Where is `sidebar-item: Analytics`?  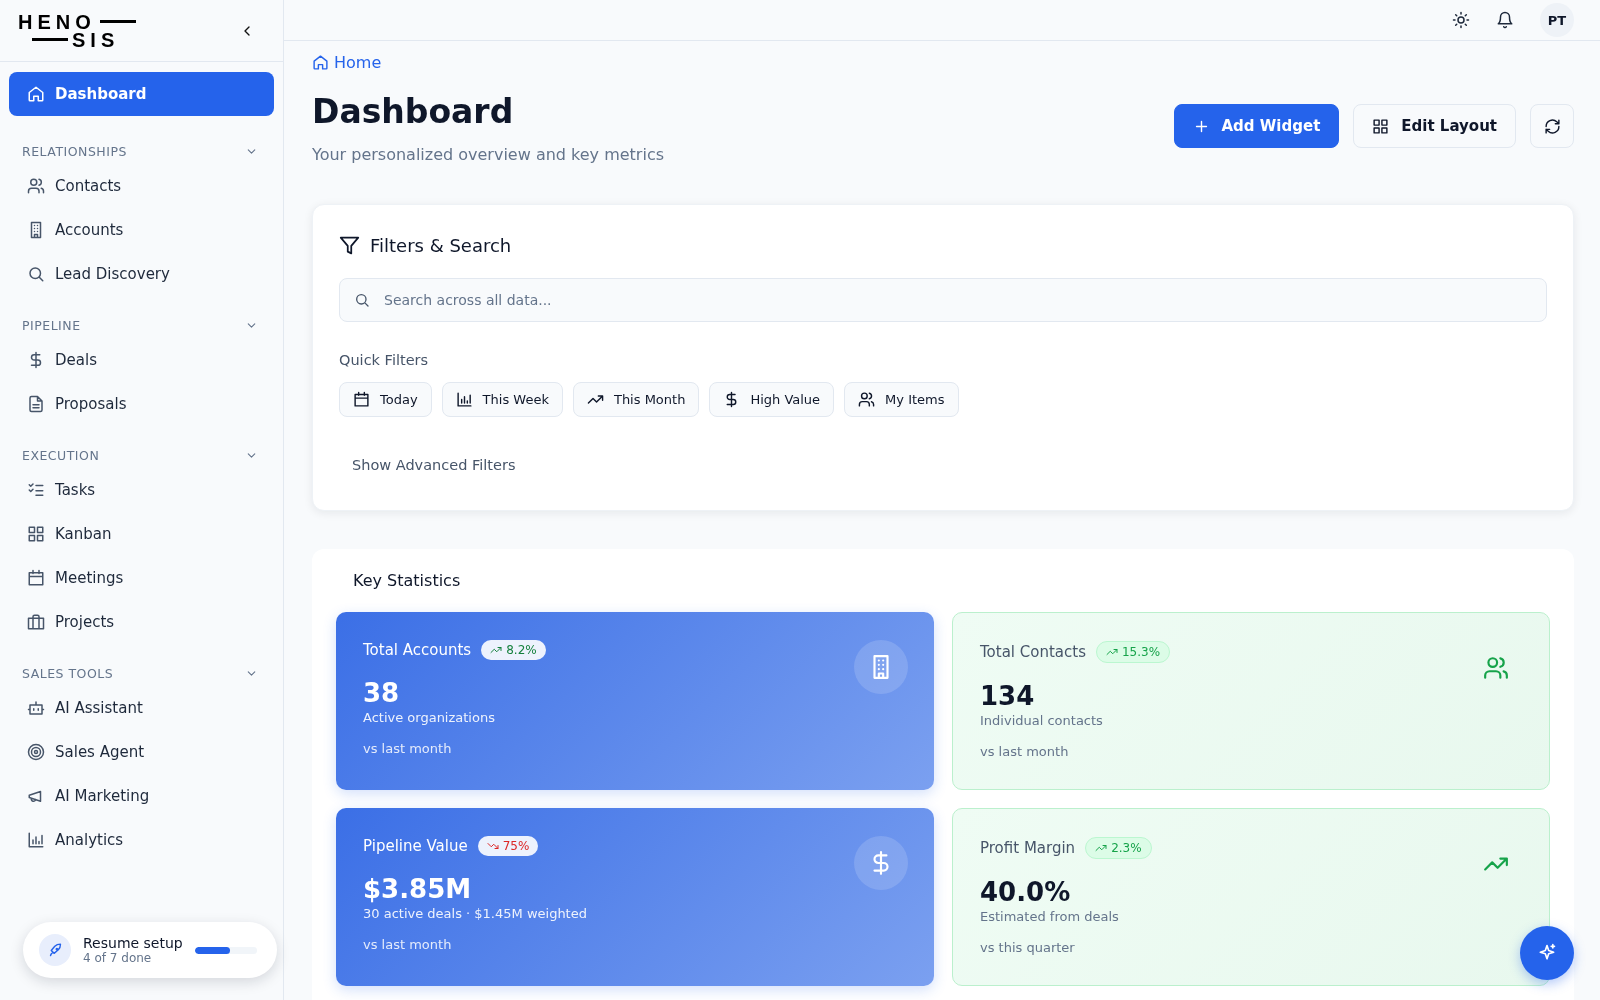 sidebar-item: Analytics is located at coordinates (141, 840).